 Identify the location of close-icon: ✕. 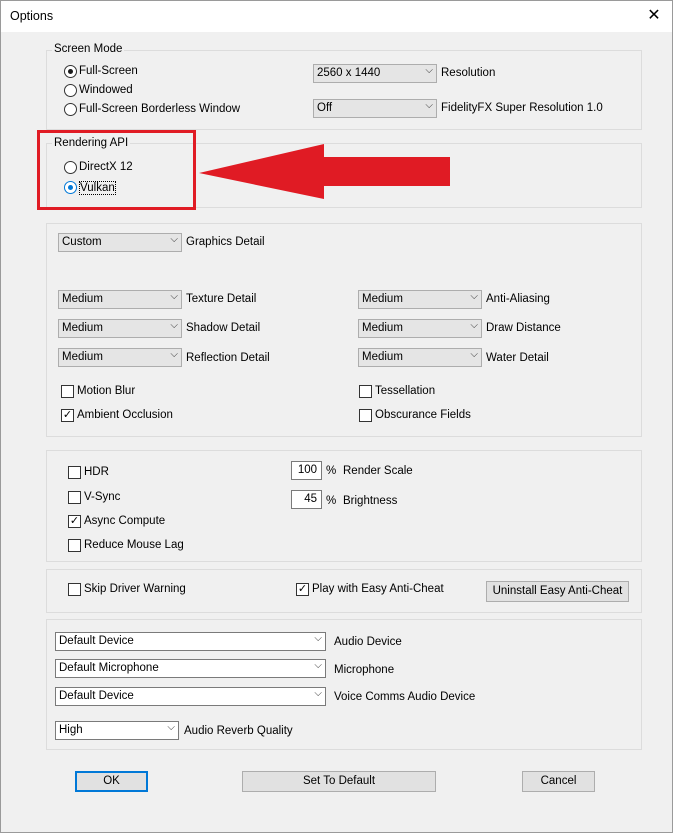
(654, 16).